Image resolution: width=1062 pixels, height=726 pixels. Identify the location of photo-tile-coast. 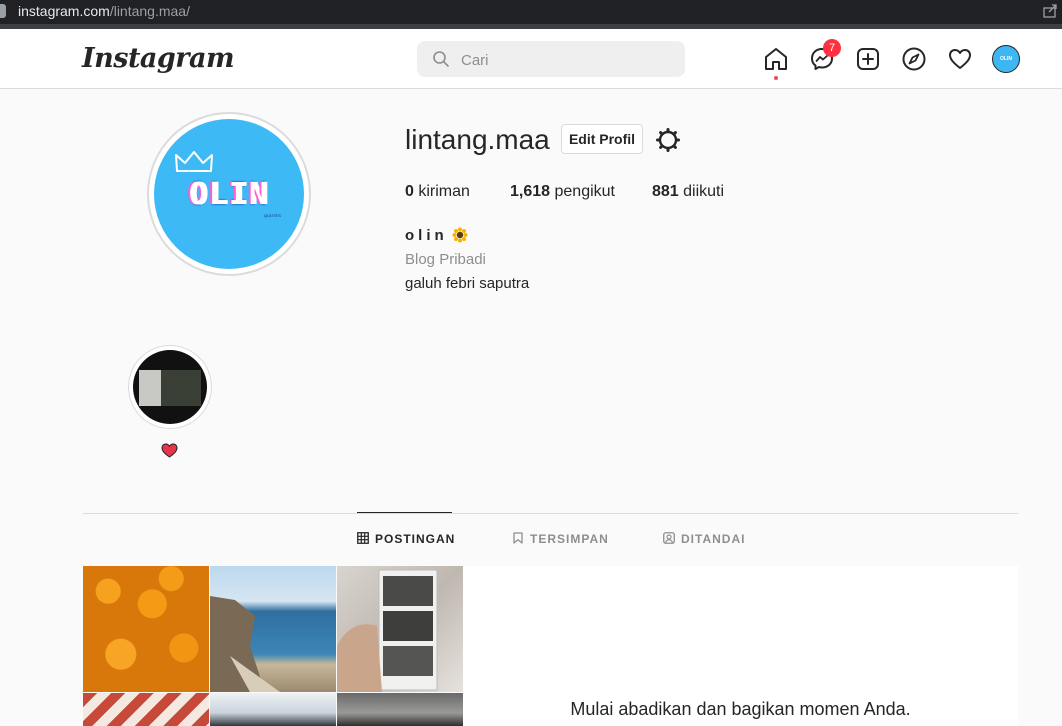
(273, 629).